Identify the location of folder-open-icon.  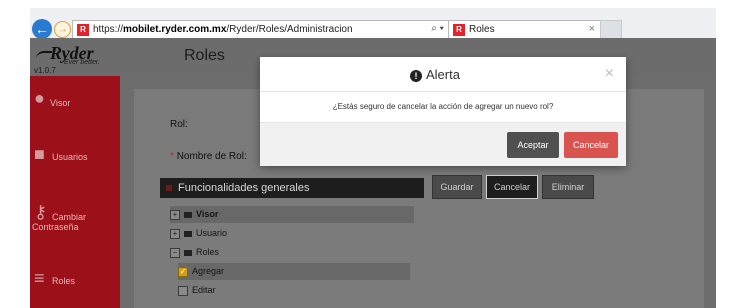
(188, 252).